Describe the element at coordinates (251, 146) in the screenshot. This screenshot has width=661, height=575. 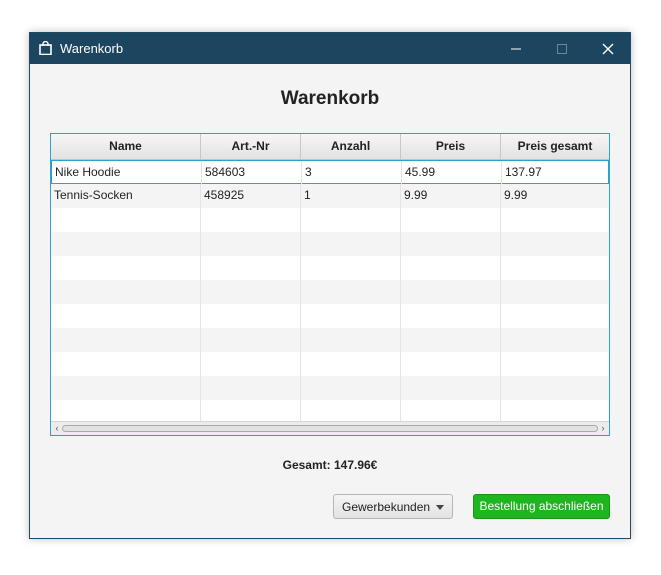
I see `column-header-article-number: Art.-Nr` at that location.